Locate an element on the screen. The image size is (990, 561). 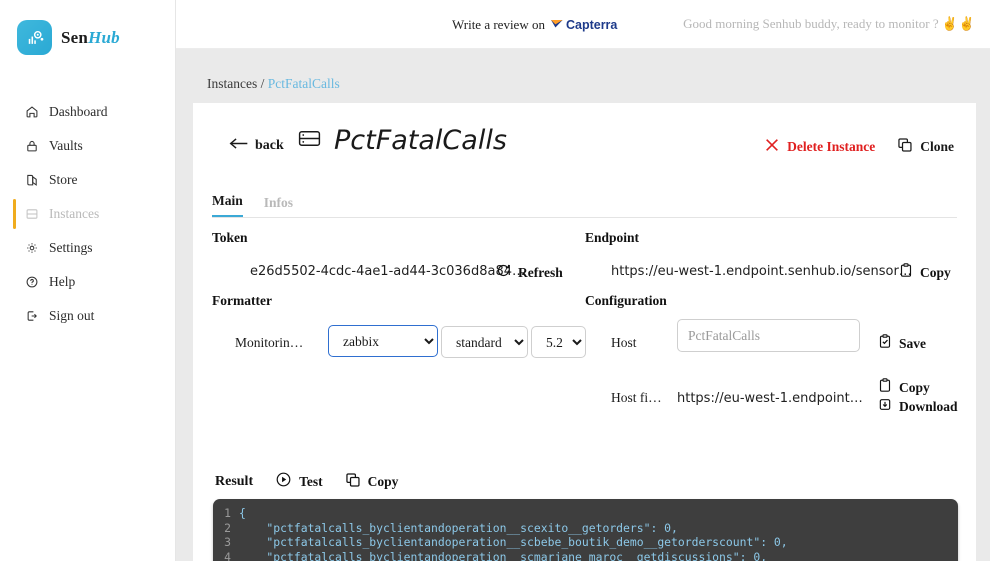
formatter-template-select: standard is located at coordinates (484, 342).